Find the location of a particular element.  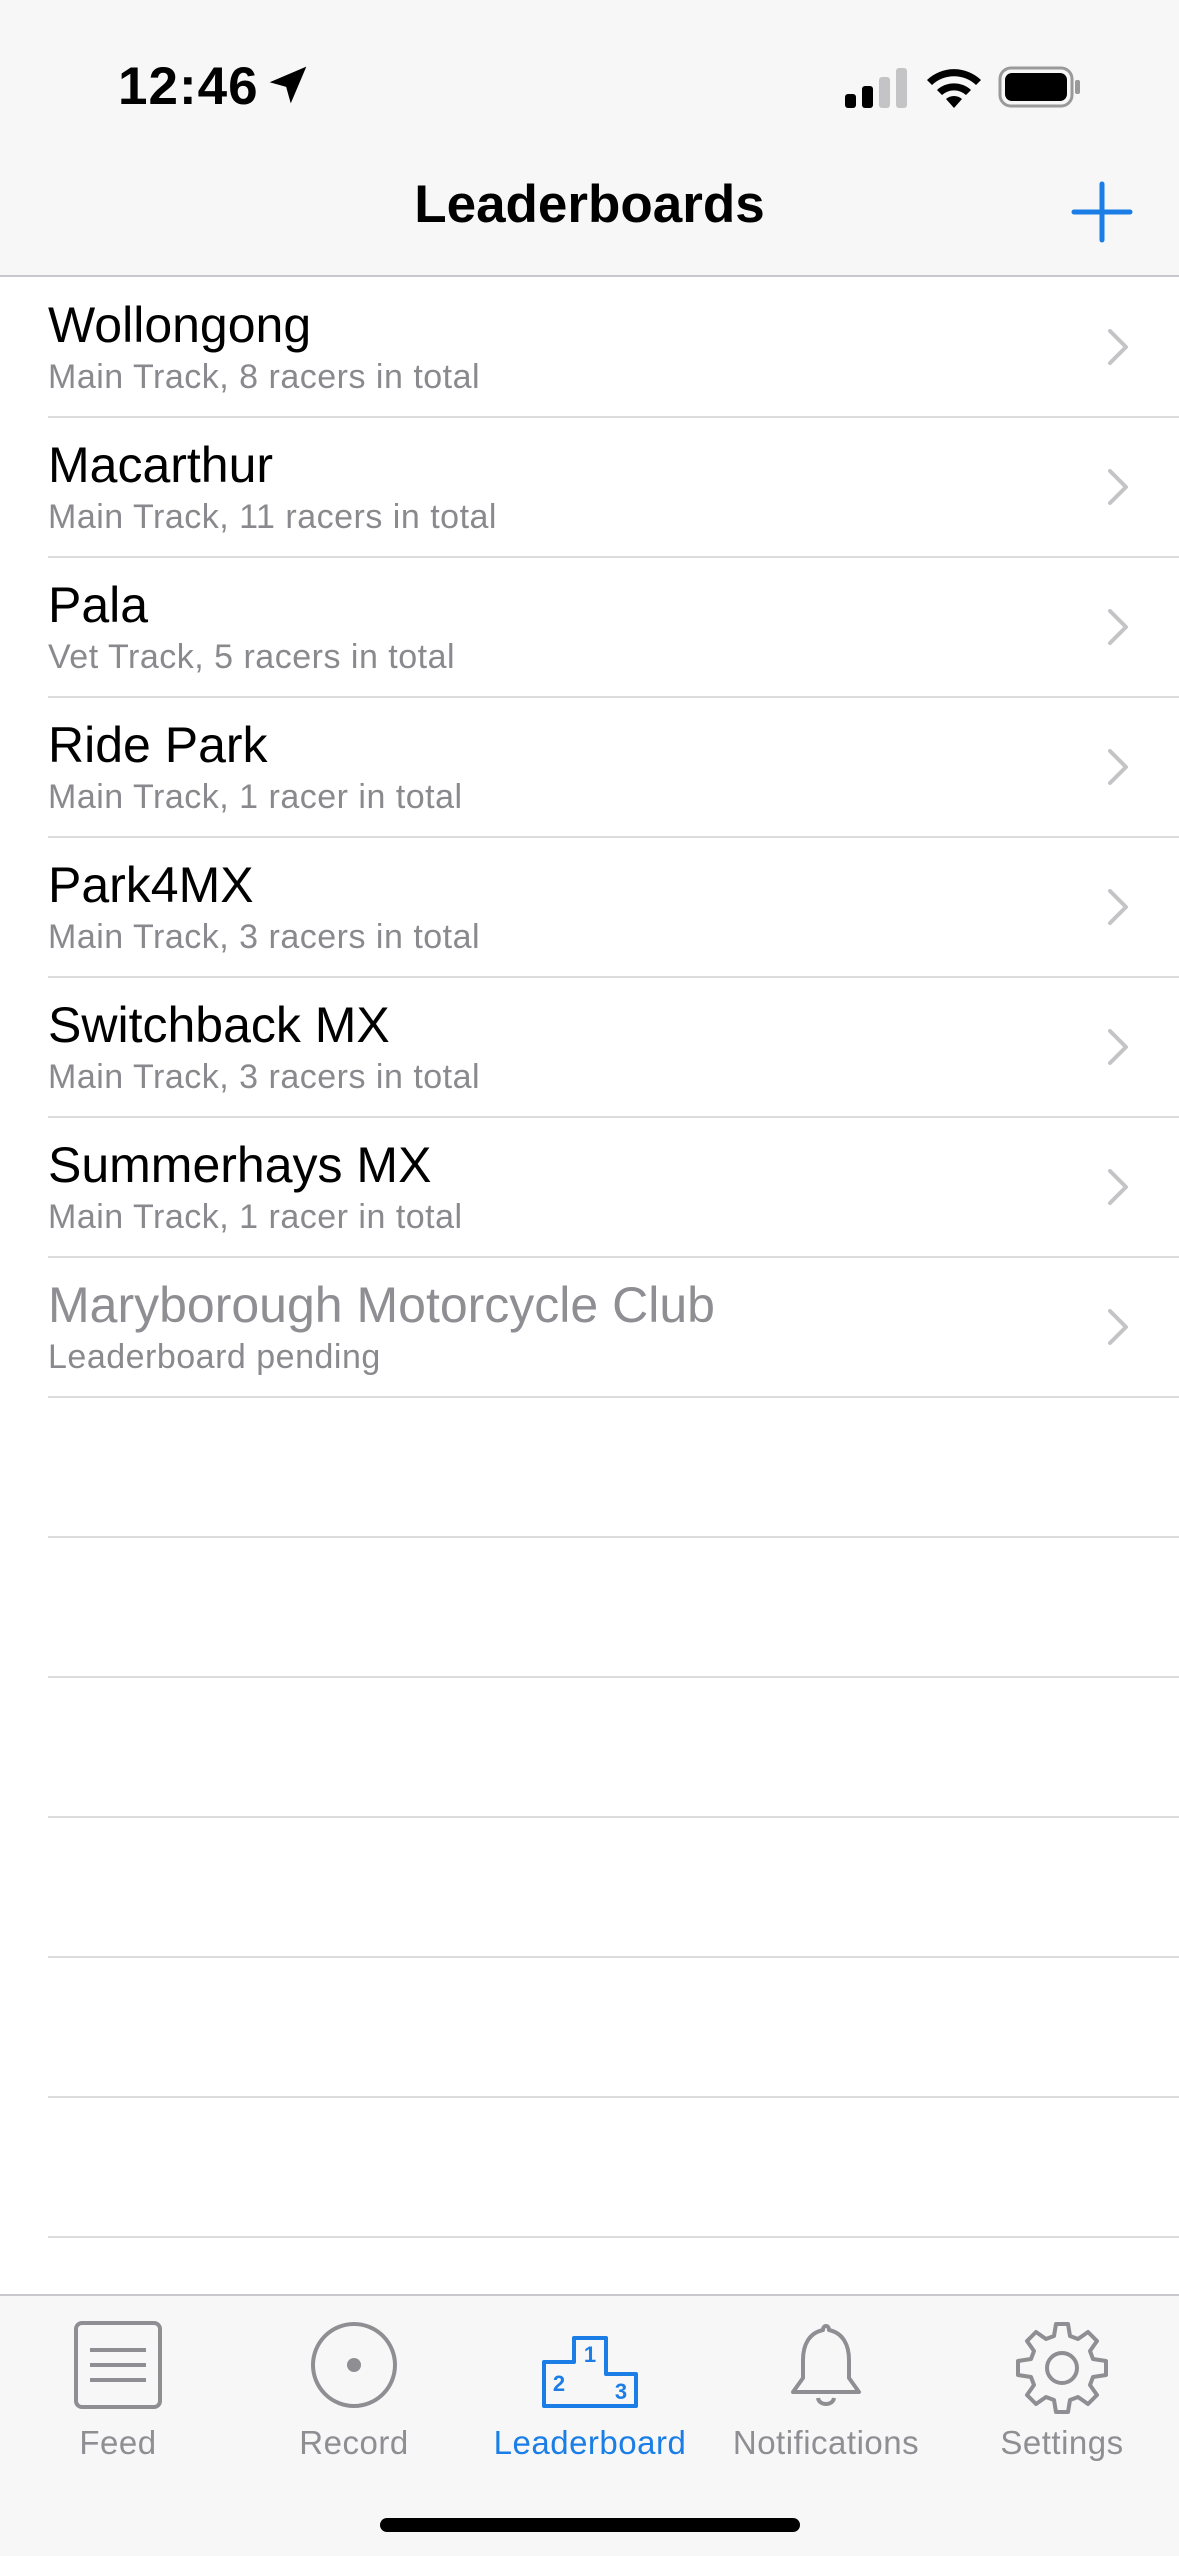

leaderboard-row: Wollongong Main Track, 8 racers in total is located at coordinates (613, 348).